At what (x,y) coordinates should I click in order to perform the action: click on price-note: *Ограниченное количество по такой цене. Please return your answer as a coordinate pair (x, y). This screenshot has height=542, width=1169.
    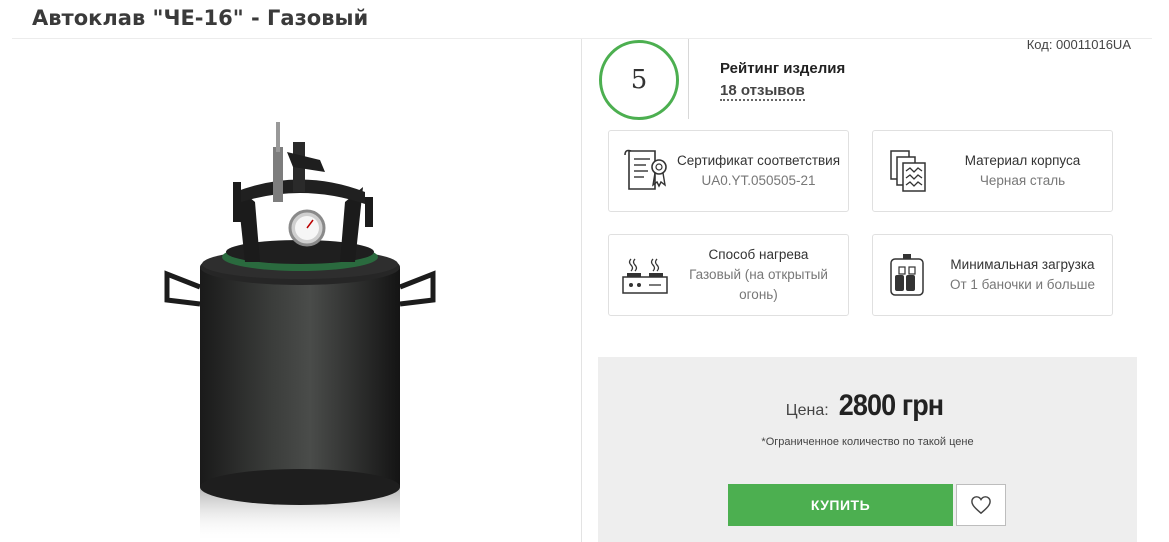
    Looking at the image, I should click on (867, 442).